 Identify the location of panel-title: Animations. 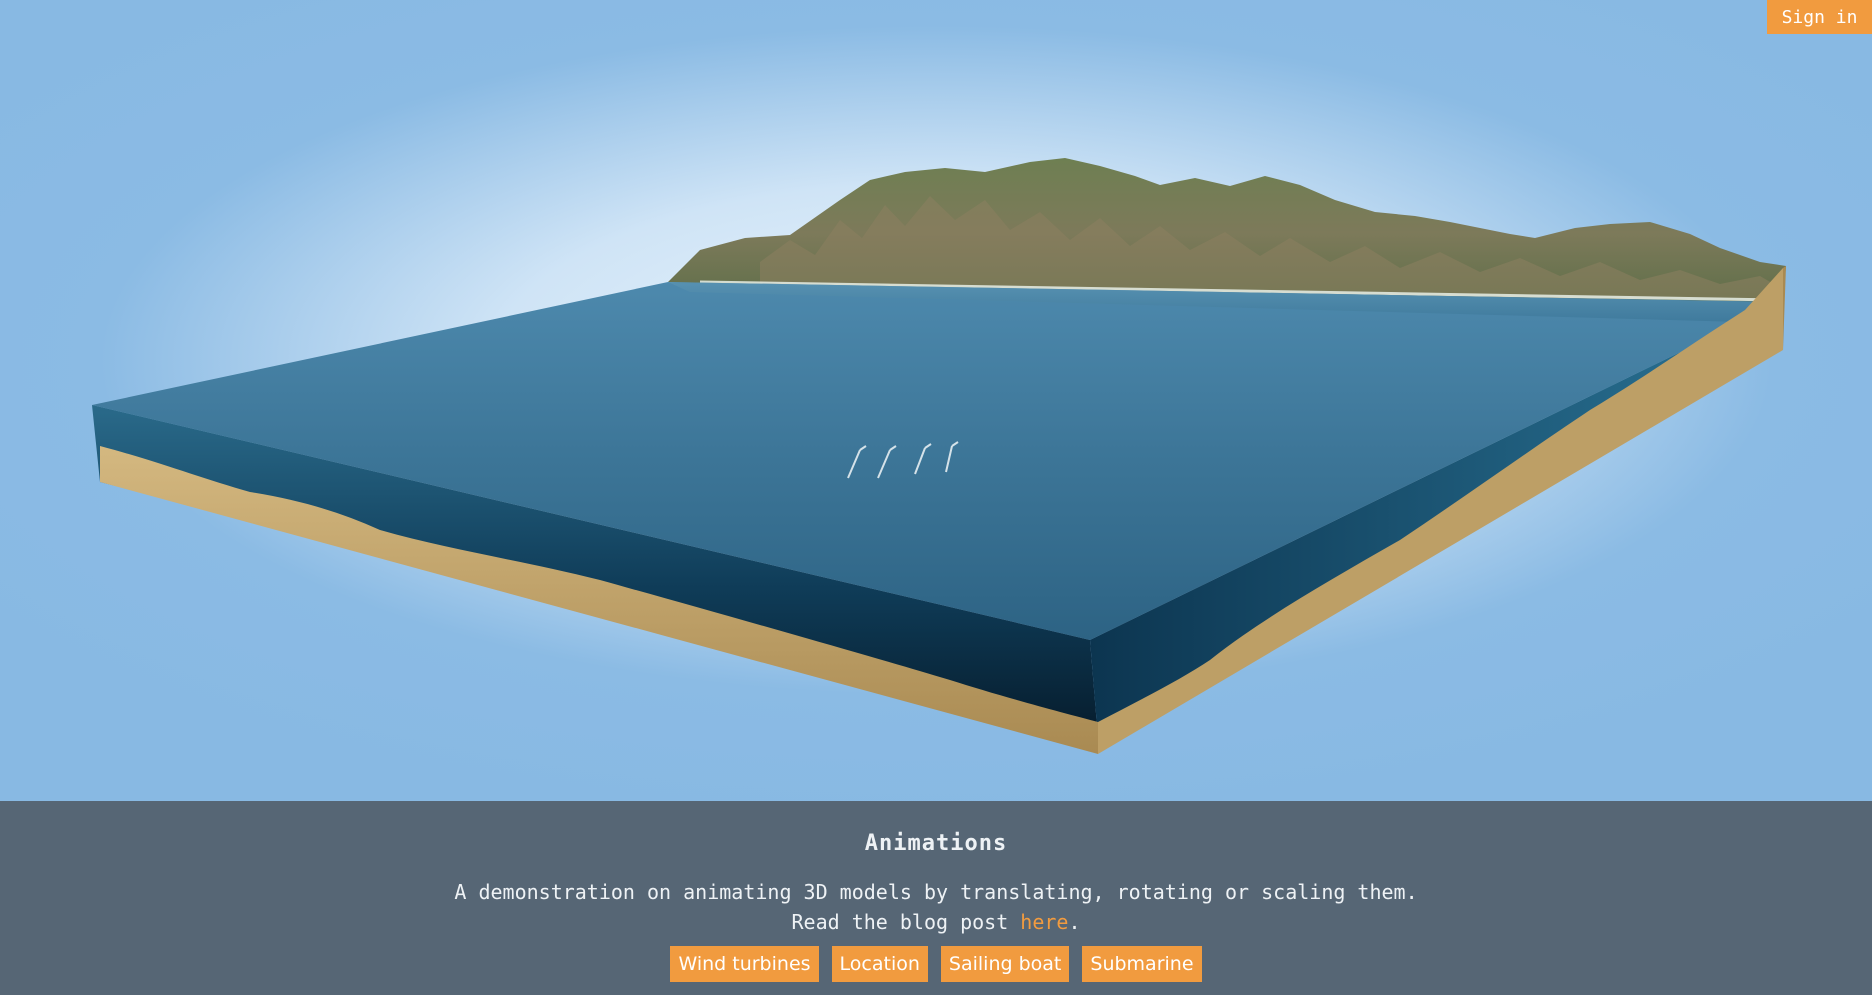
(936, 843).